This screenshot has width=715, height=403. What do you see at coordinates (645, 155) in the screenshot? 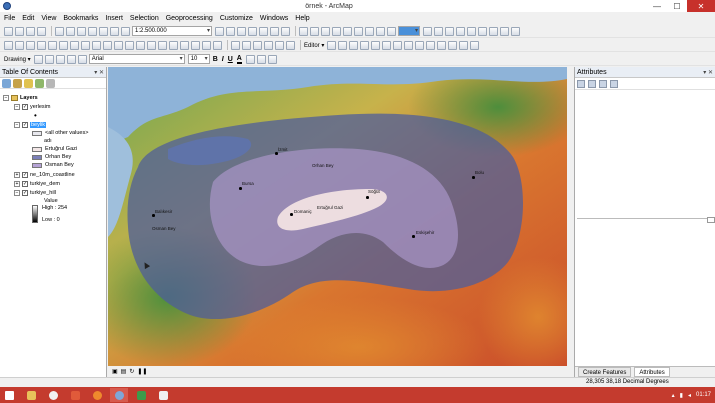
I see `attributes-list` at bounding box center [645, 155].